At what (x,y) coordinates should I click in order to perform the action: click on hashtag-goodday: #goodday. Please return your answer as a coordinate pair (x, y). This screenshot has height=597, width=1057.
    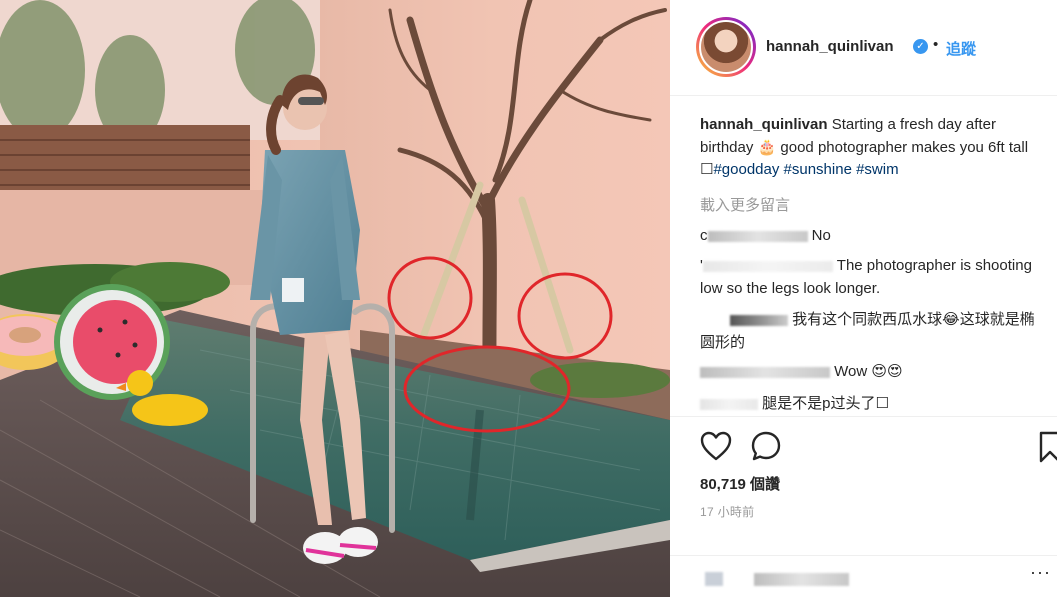
    Looking at the image, I should click on (746, 169).